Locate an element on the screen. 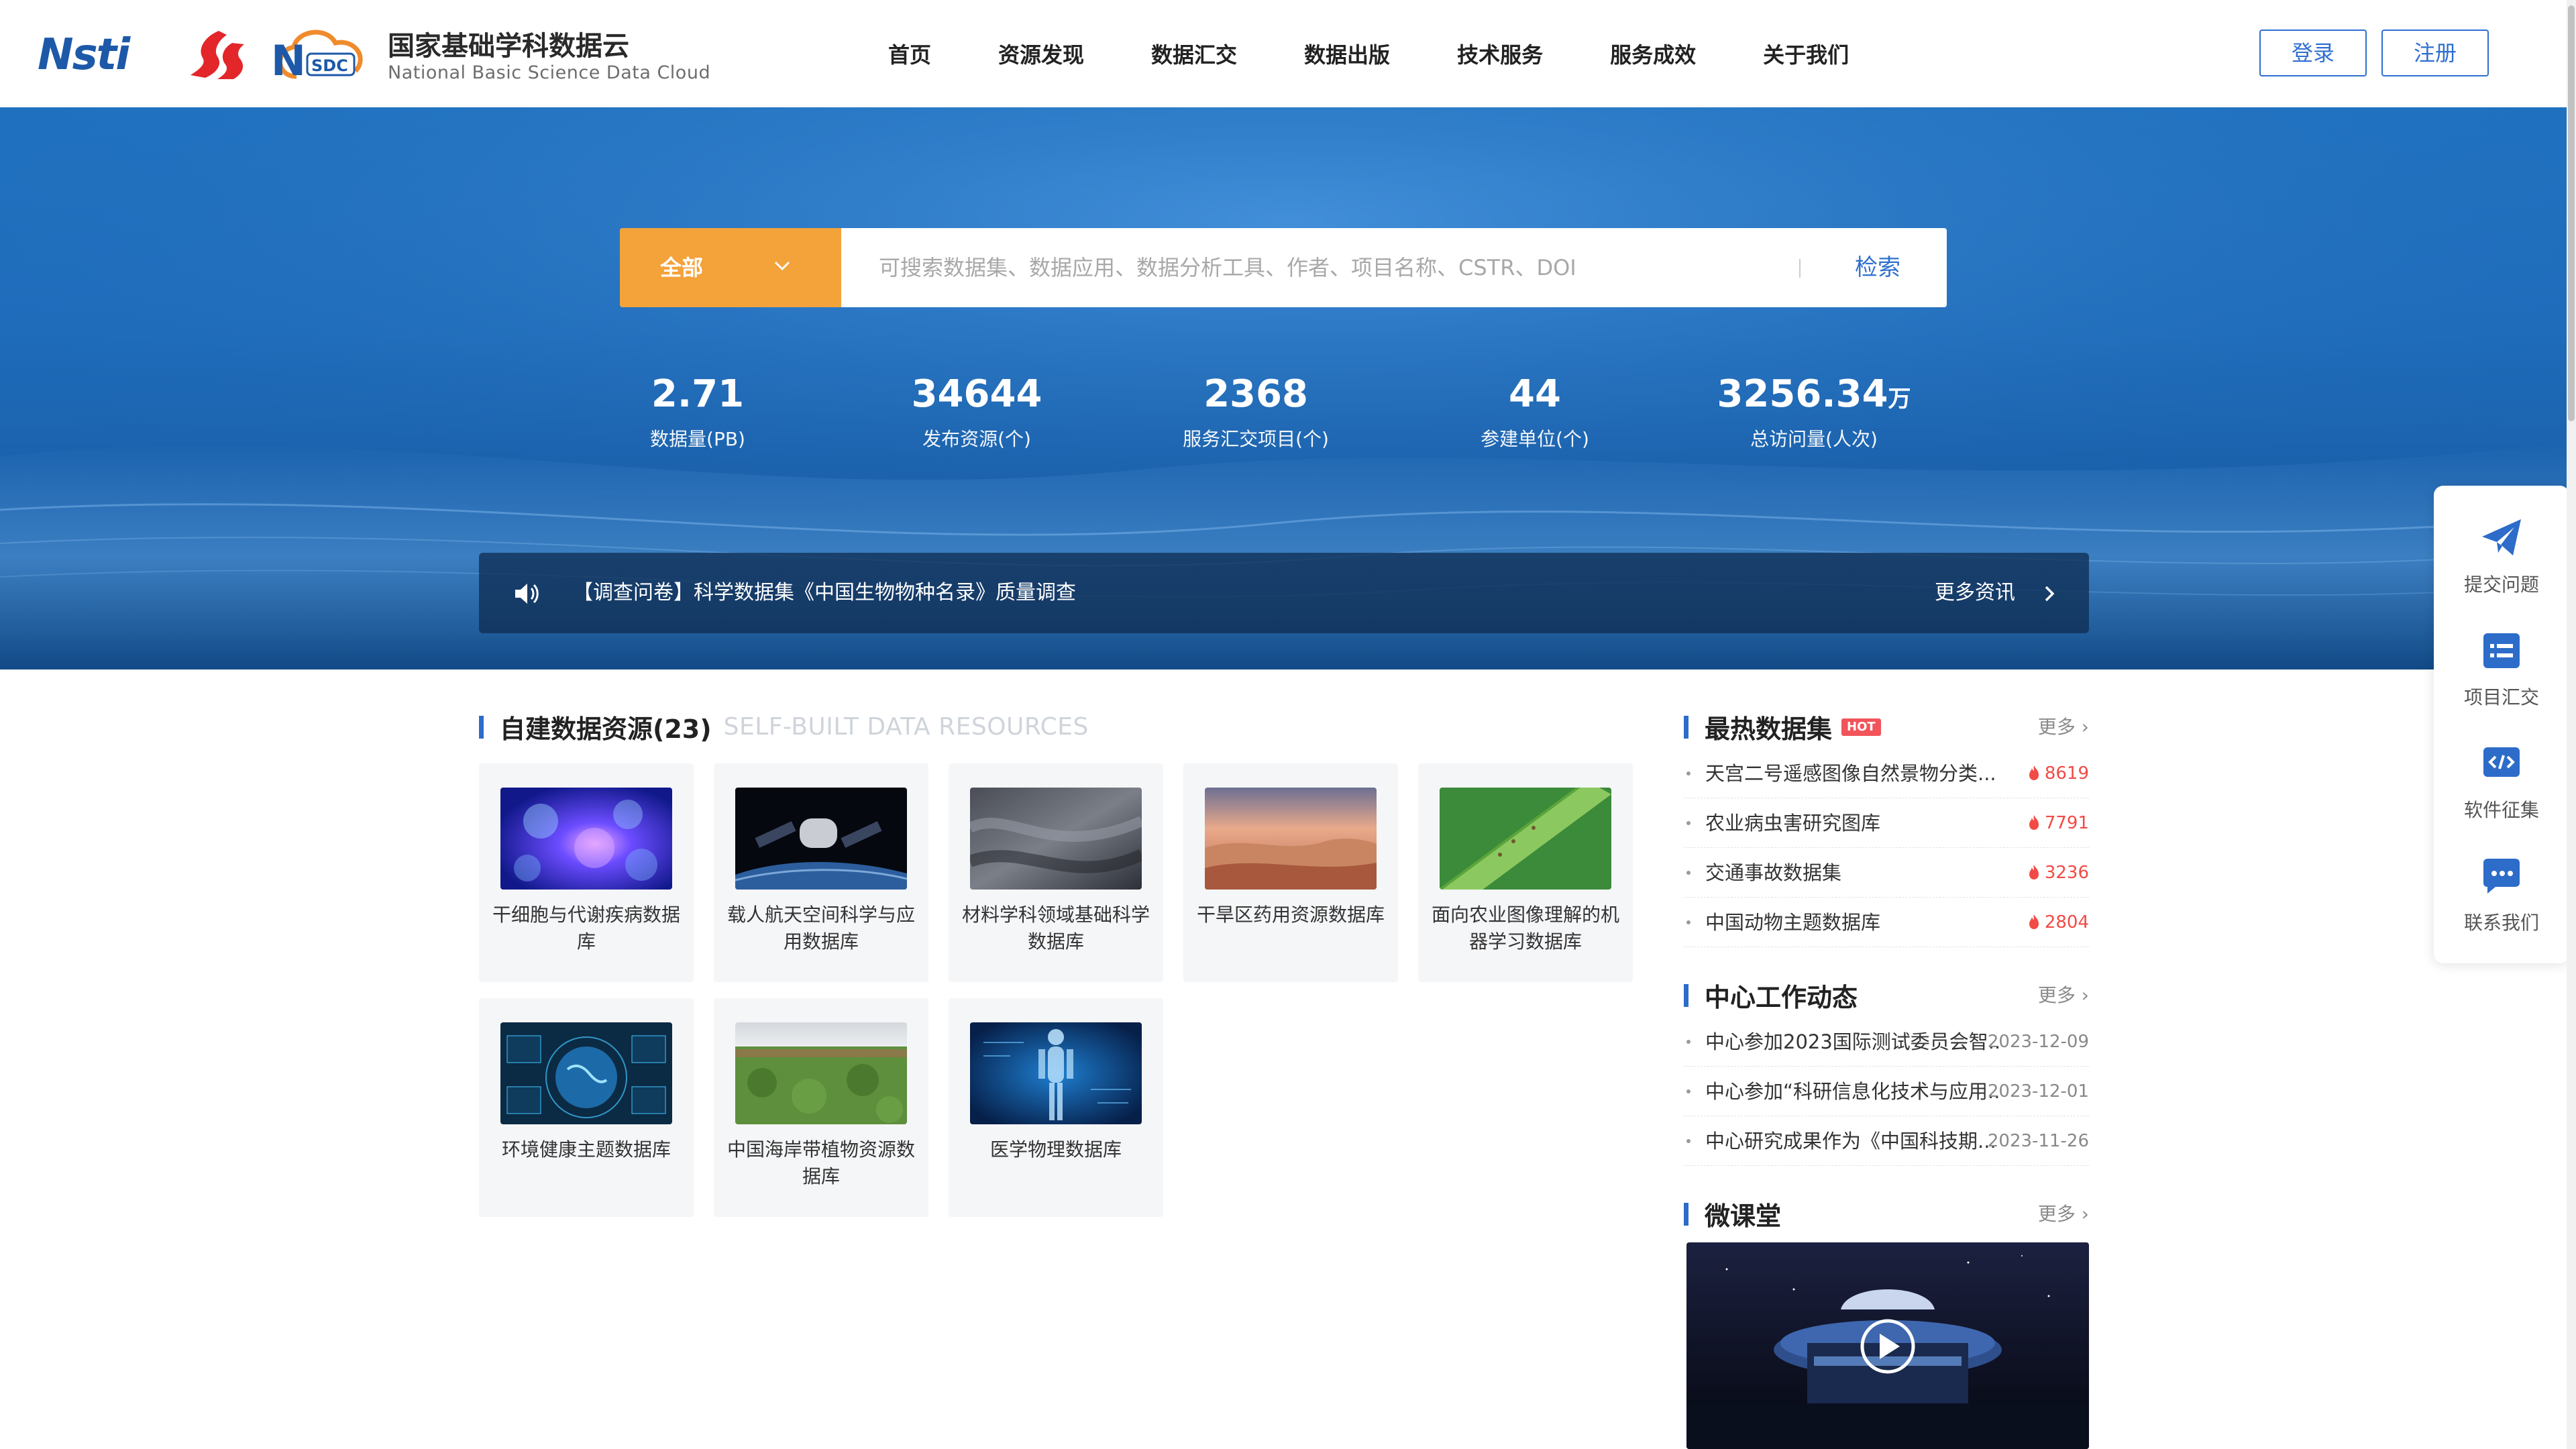  resource-card: 干细胞与代谢疾病数据库 is located at coordinates (586, 872).